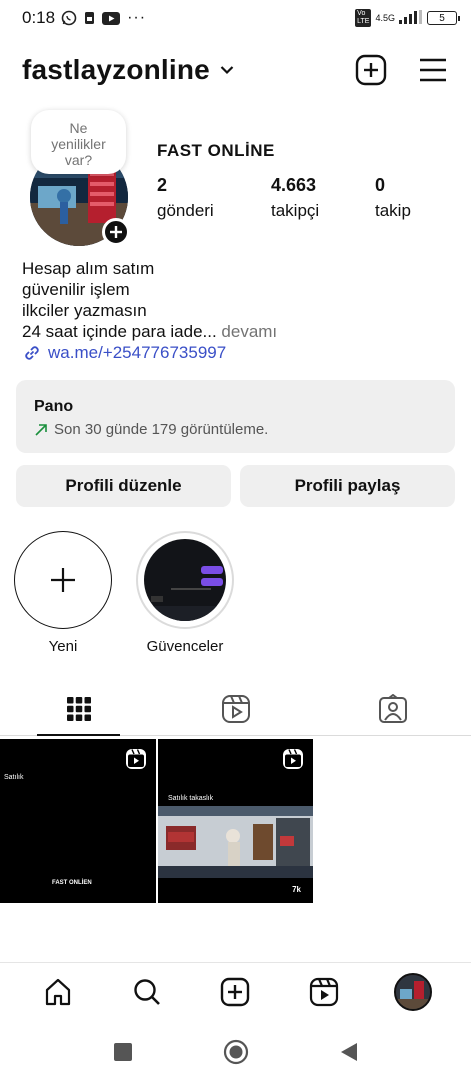 This screenshot has width=471, height=1080. What do you see at coordinates (216, 150) in the screenshot?
I see `display-name: FAST ONLİNE` at bounding box center [216, 150].